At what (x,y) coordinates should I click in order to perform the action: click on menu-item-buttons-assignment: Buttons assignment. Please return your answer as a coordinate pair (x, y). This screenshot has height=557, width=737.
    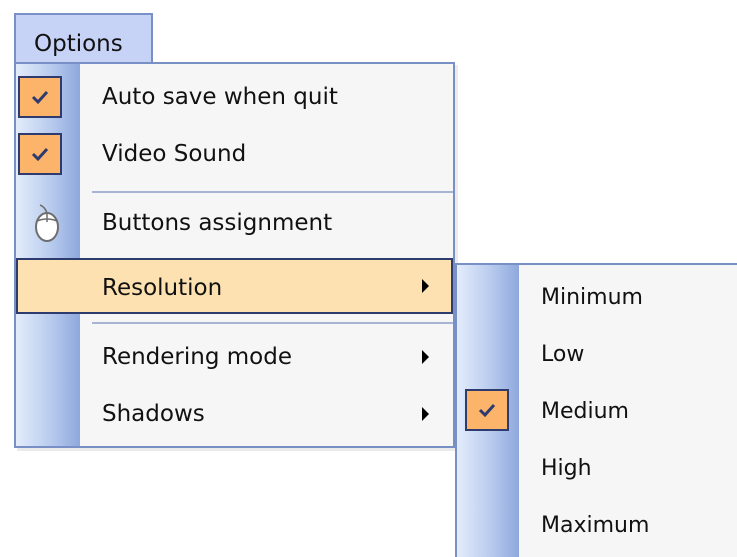
    Looking at the image, I should click on (234, 223).